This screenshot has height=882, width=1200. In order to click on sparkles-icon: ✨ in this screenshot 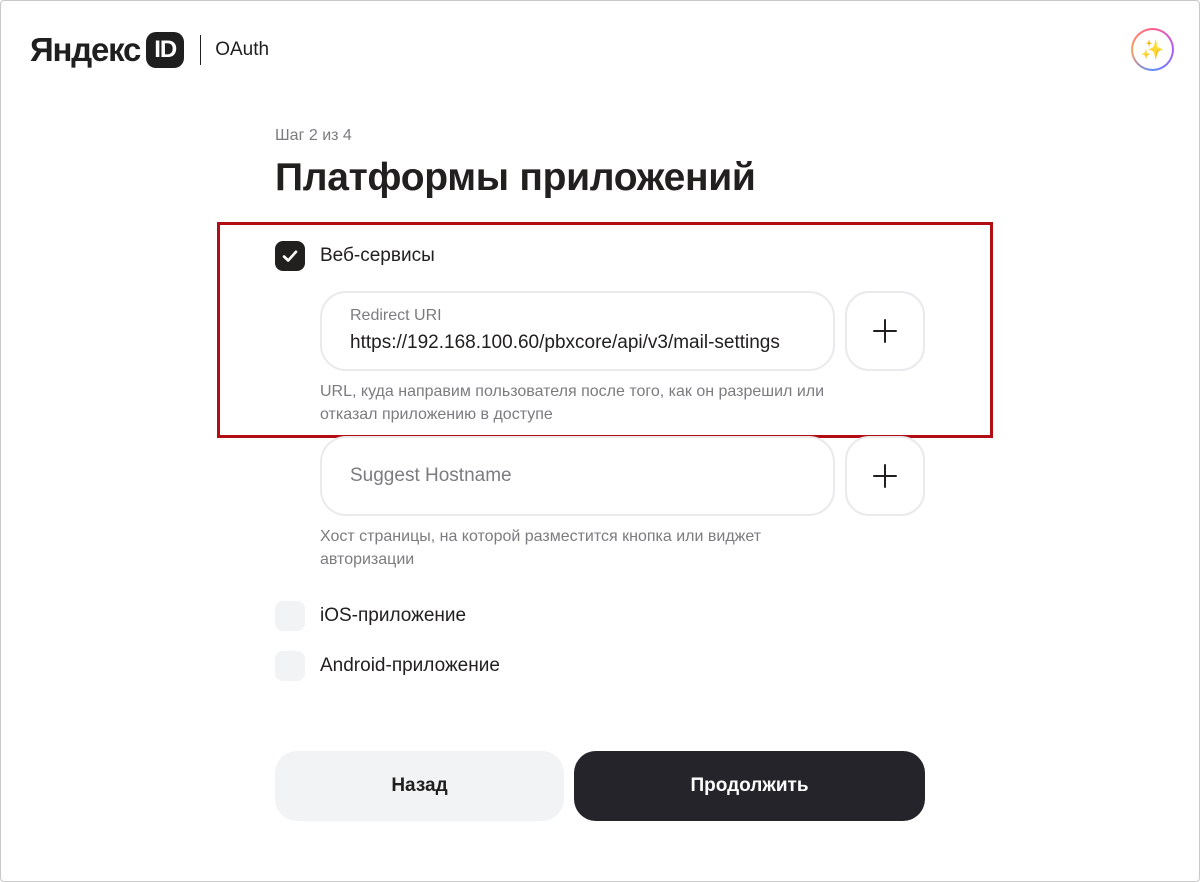, I will do `click(1152, 49)`.